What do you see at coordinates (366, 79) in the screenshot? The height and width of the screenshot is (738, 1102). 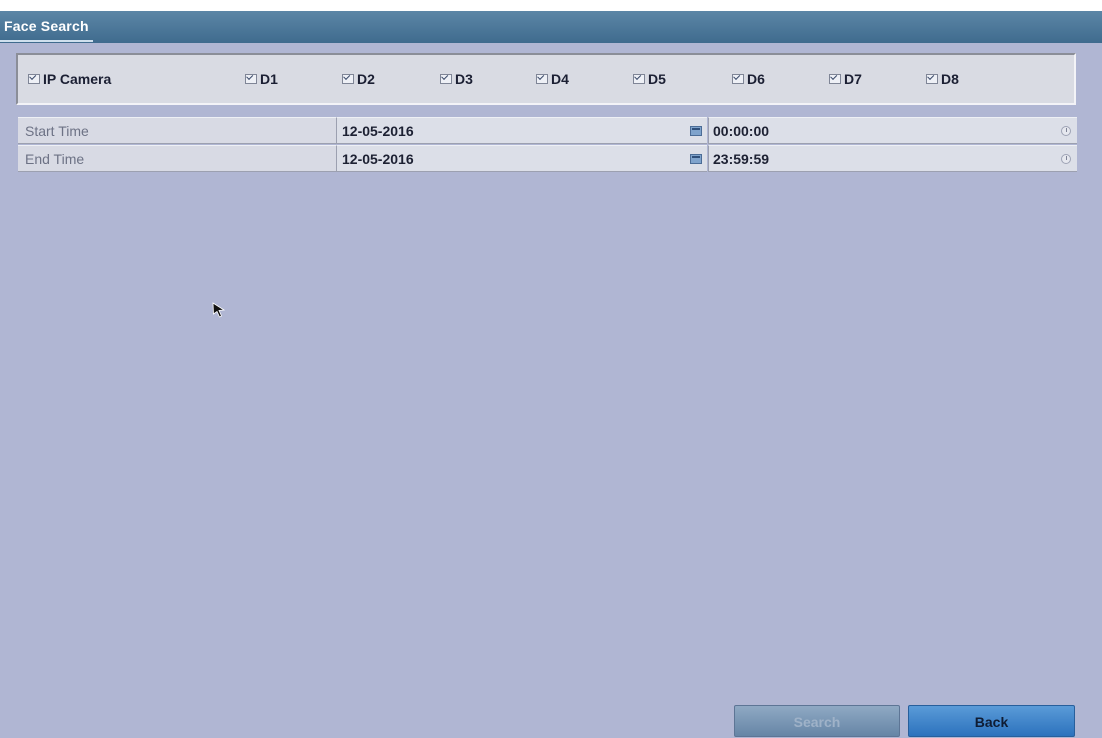 I see `checkbox-label: D2` at bounding box center [366, 79].